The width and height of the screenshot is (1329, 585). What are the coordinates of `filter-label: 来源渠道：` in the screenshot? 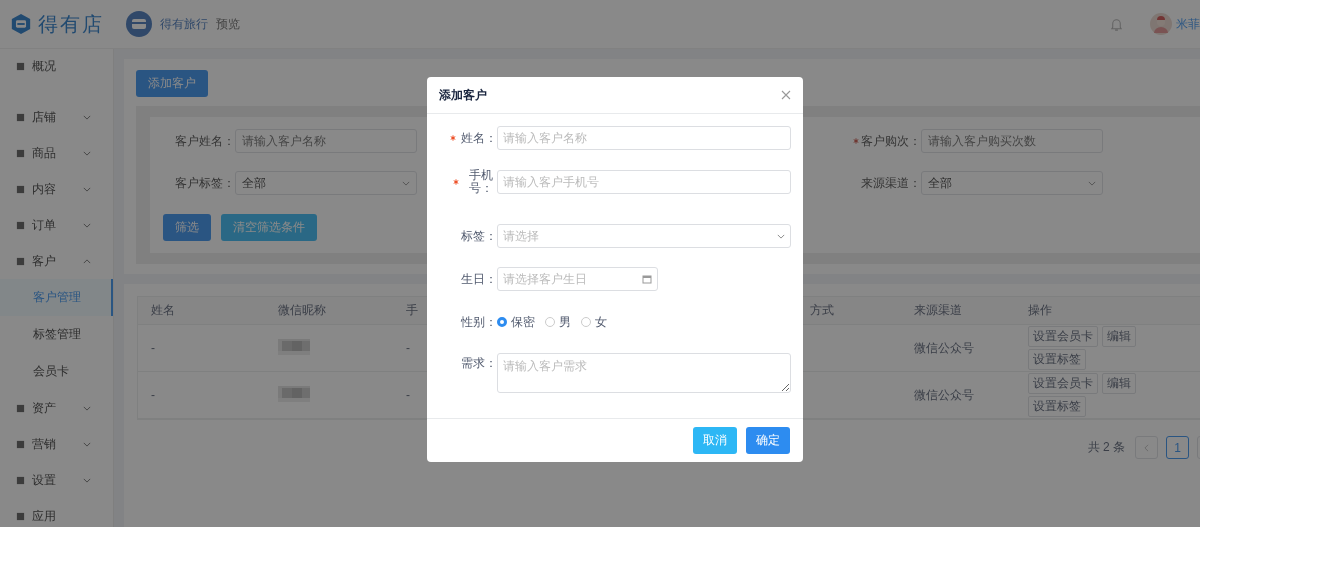 It's located at (891, 183).